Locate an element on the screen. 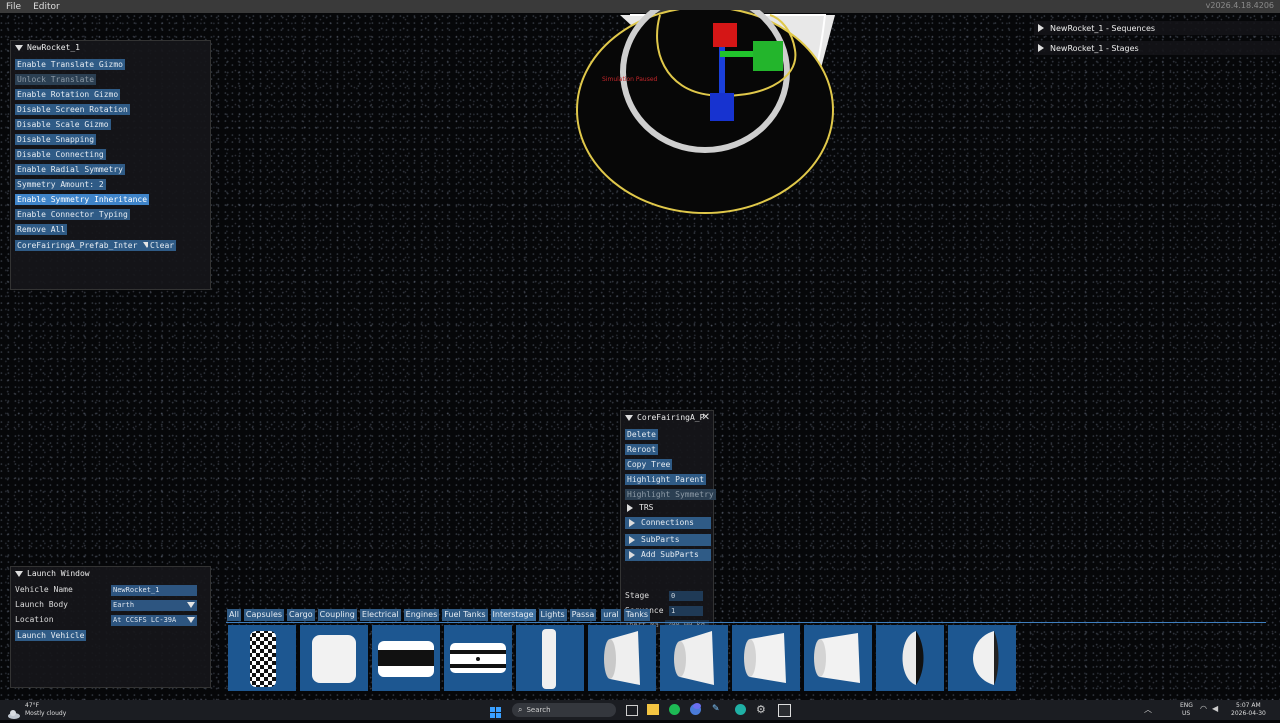  tab-capsules: Capsules is located at coordinates (264, 615).